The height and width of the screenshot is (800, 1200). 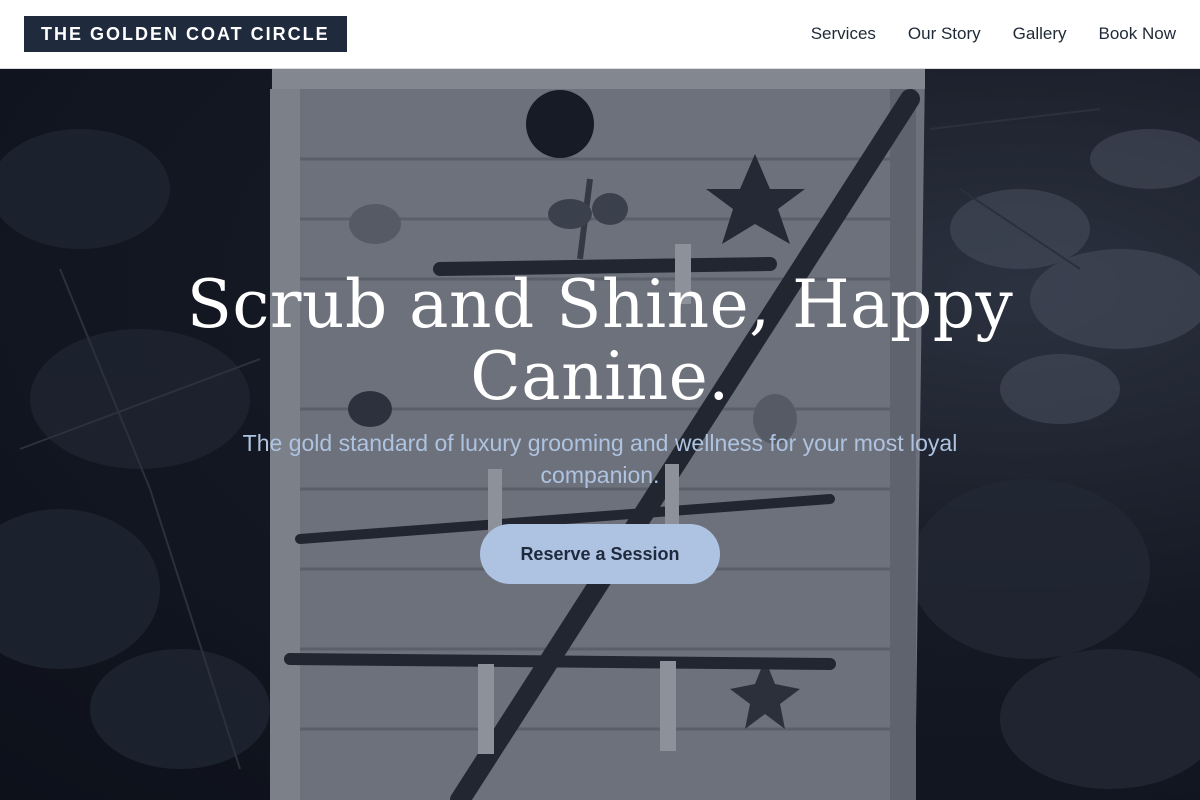 What do you see at coordinates (843, 34) in the screenshot?
I see `nav-link-services: Services` at bounding box center [843, 34].